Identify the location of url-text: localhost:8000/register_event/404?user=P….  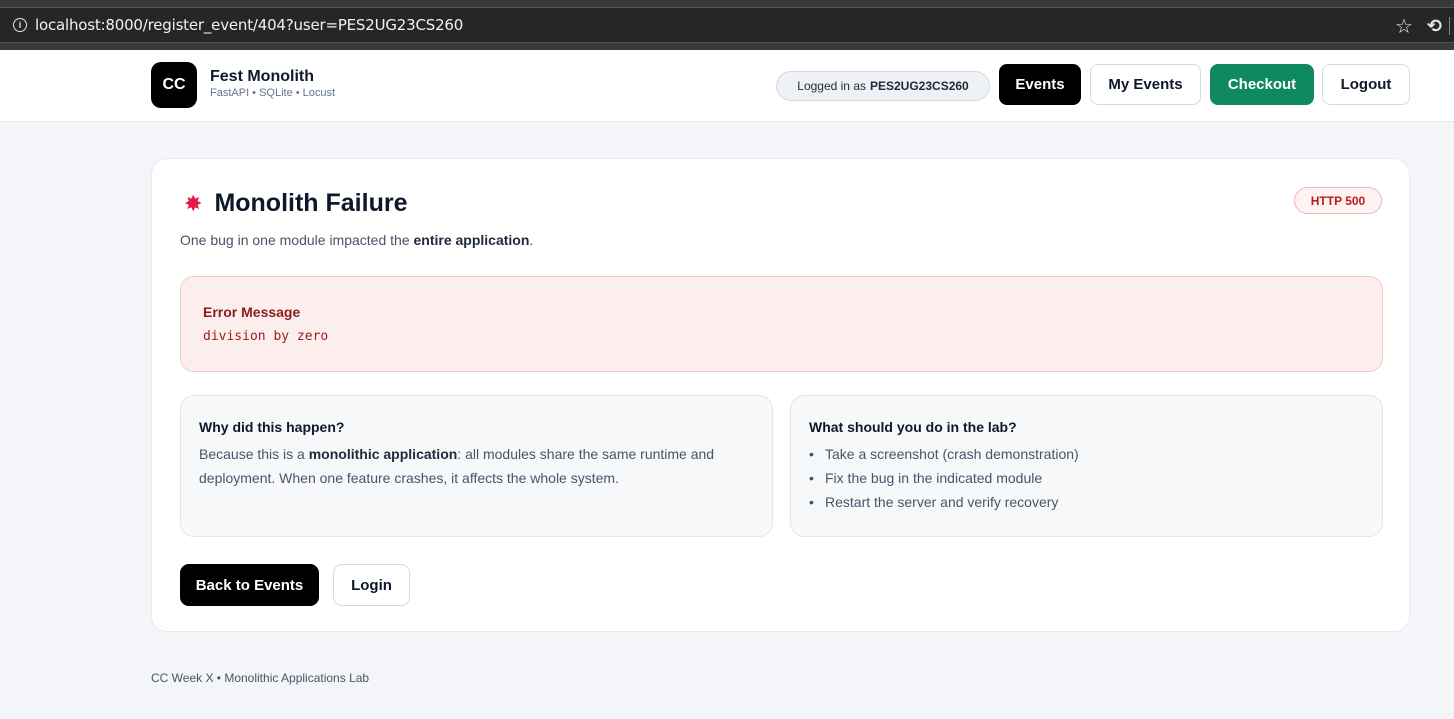
(249, 25).